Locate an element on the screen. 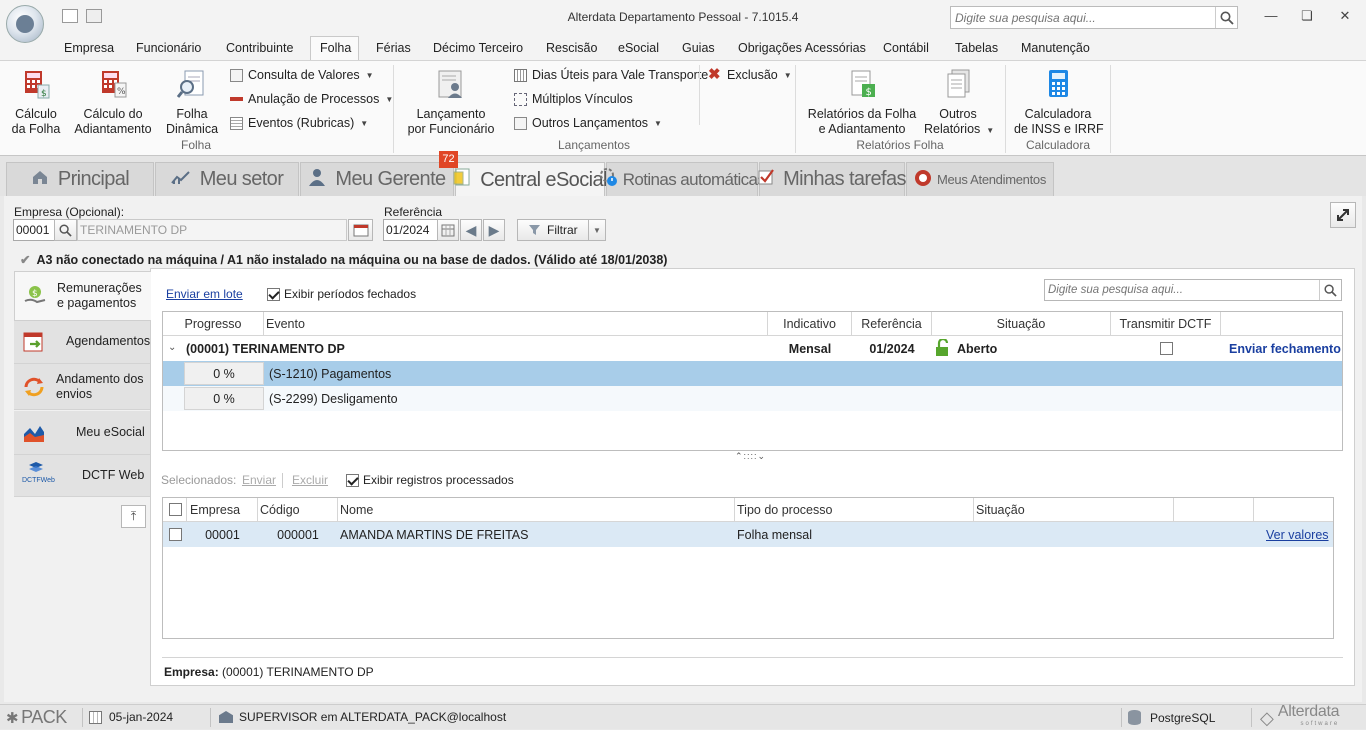 This screenshot has height=730, width=1366. menu-esocial: eSocial is located at coordinates (638, 48).